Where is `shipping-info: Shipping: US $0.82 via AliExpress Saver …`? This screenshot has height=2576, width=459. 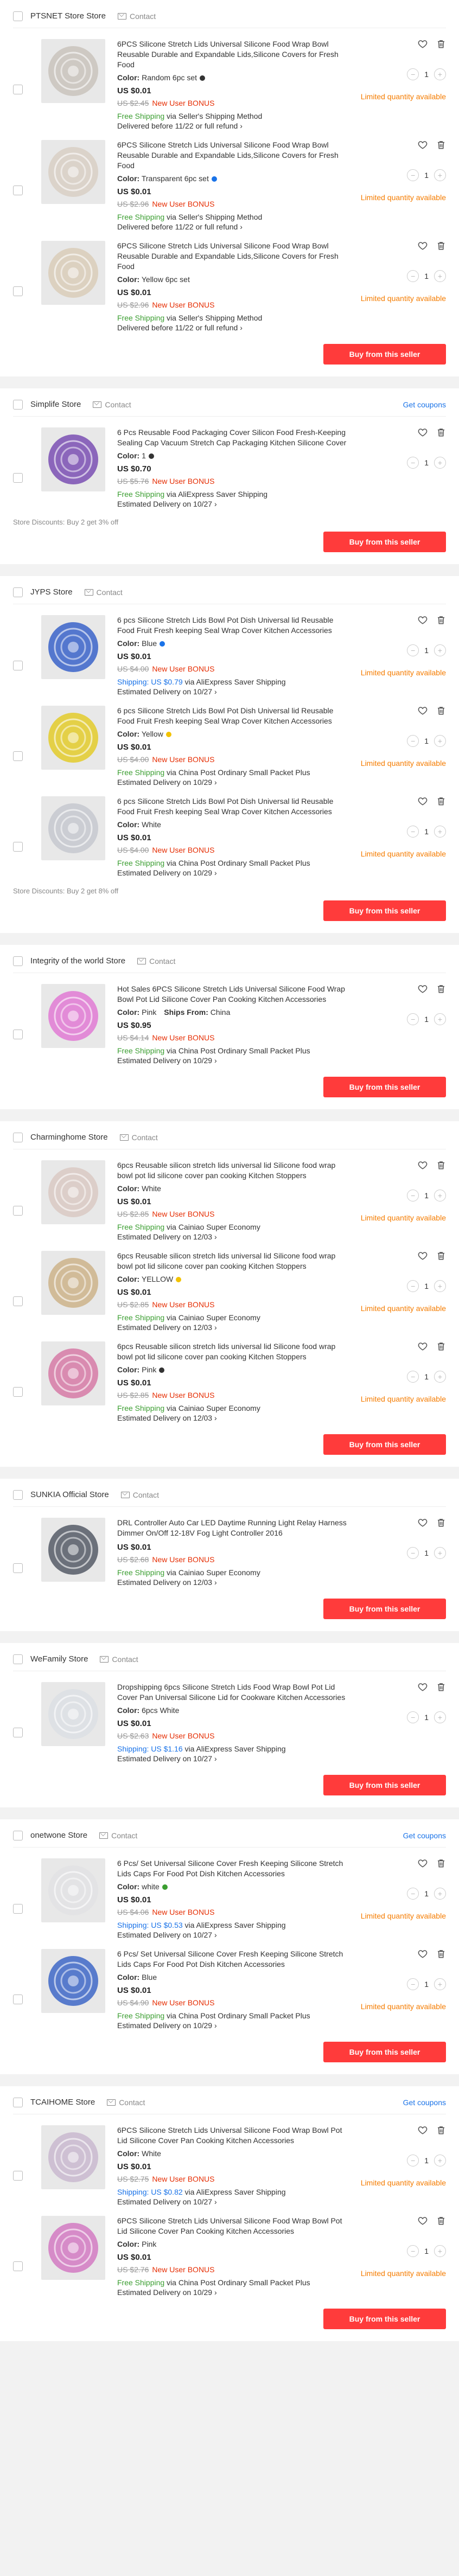
shipping-info: Shipping: US $0.82 via AliExpress Saver … is located at coordinates (233, 2192).